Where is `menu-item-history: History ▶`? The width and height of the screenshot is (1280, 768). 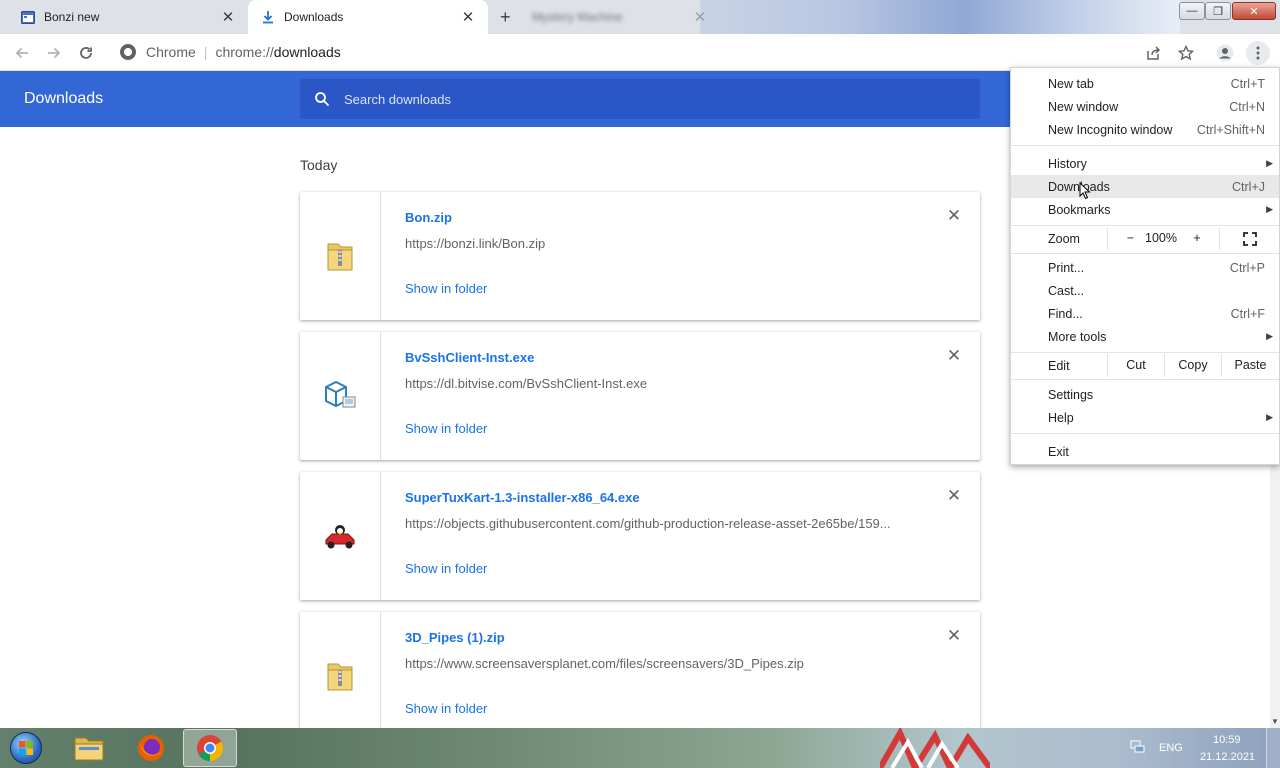
menu-item-history: History ▶ is located at coordinates (1145, 163).